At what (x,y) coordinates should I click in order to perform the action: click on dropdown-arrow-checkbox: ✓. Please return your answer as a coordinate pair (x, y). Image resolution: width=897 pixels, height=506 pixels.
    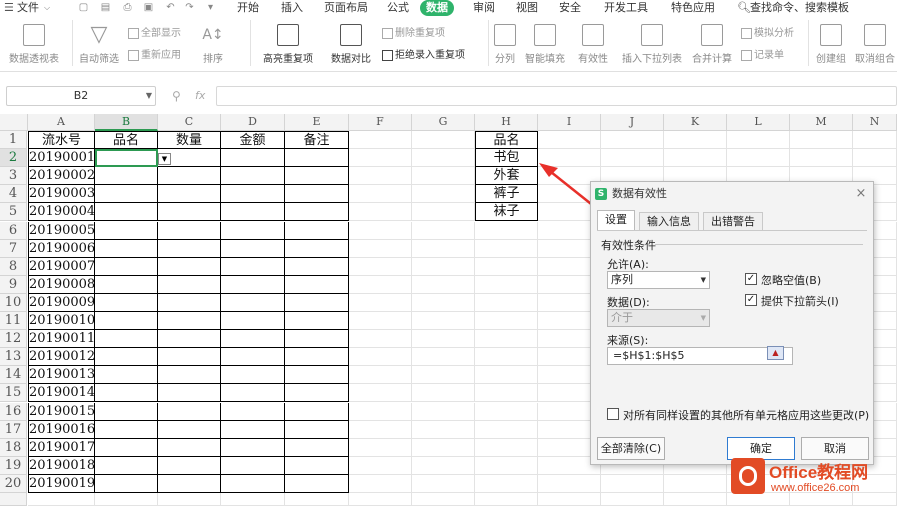
    Looking at the image, I should click on (751, 300).